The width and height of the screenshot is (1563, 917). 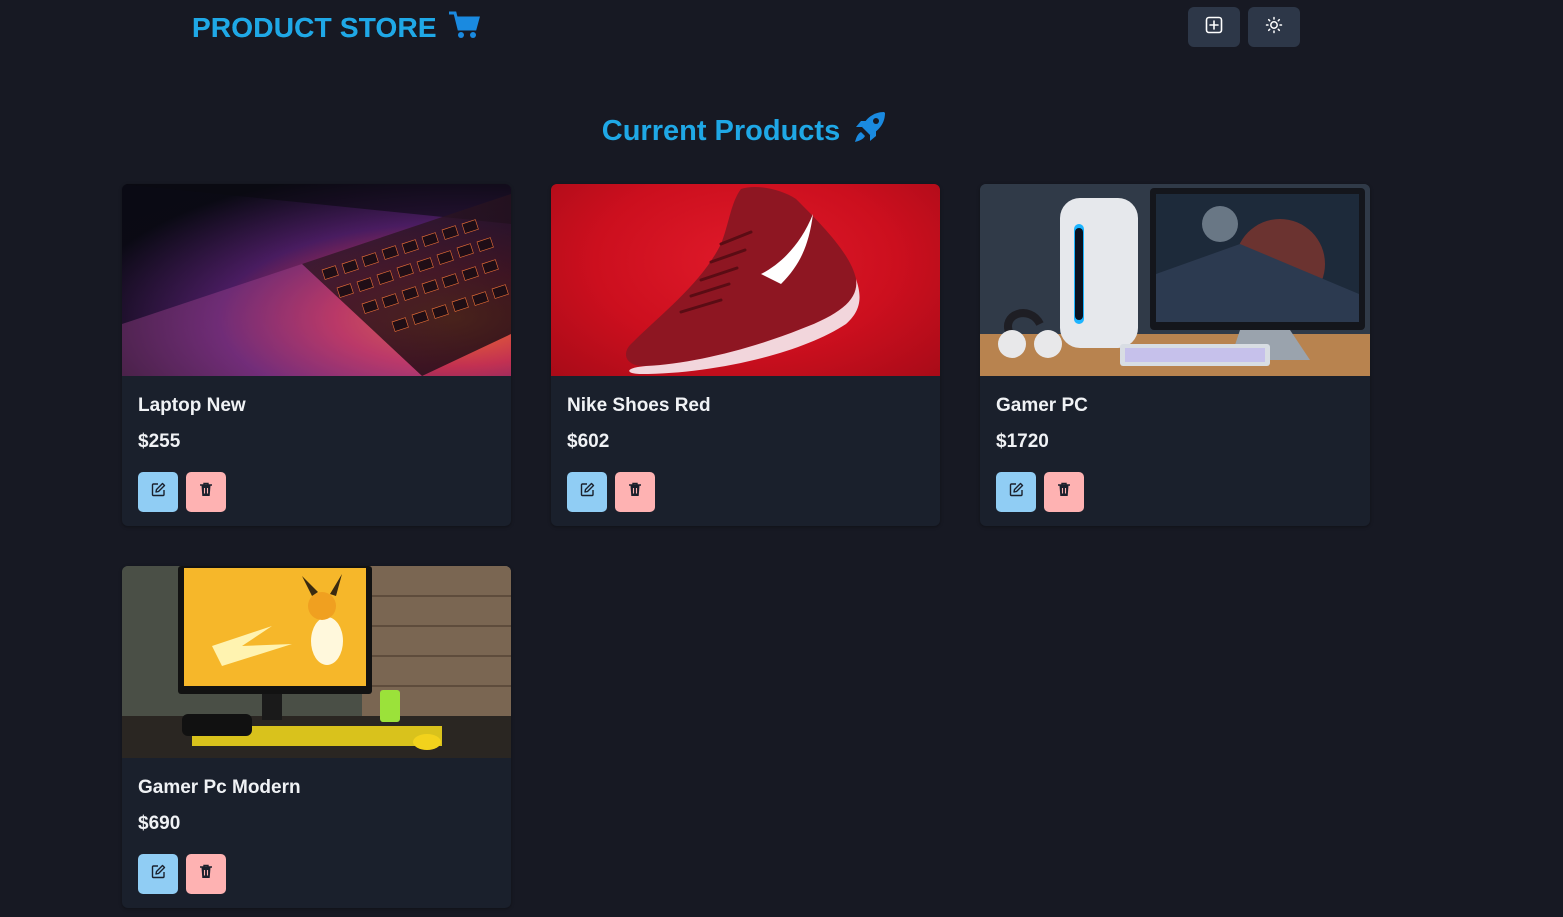 What do you see at coordinates (159, 823) in the screenshot?
I see `product-price: $690` at bounding box center [159, 823].